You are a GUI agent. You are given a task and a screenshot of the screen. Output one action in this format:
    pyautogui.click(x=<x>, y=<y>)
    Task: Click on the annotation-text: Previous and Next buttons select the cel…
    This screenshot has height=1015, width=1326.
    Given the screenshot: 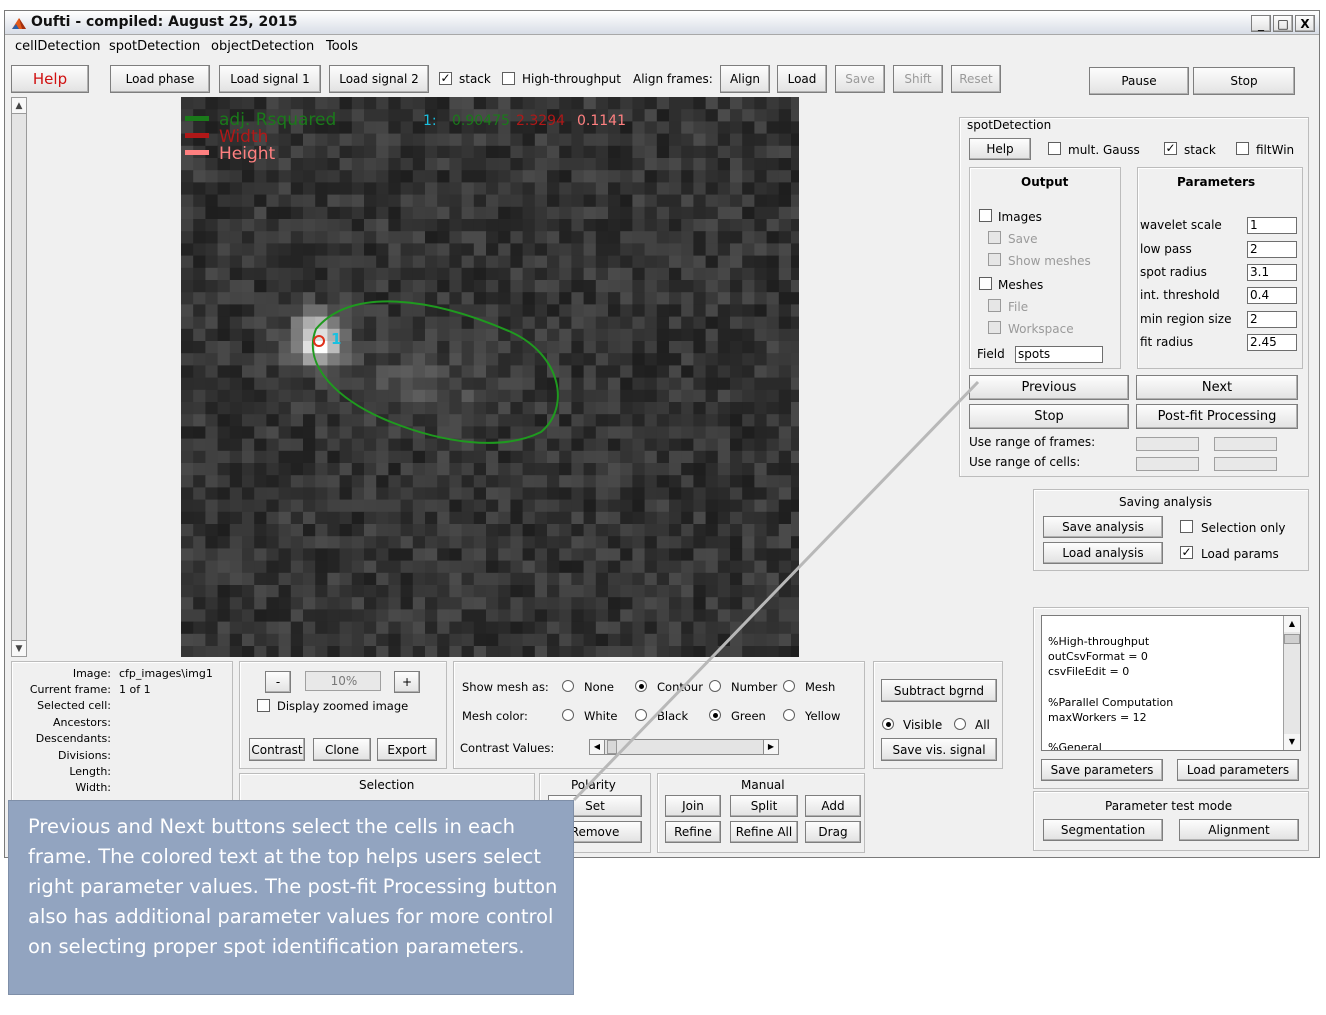 What is the action you would take?
    pyautogui.click(x=293, y=886)
    